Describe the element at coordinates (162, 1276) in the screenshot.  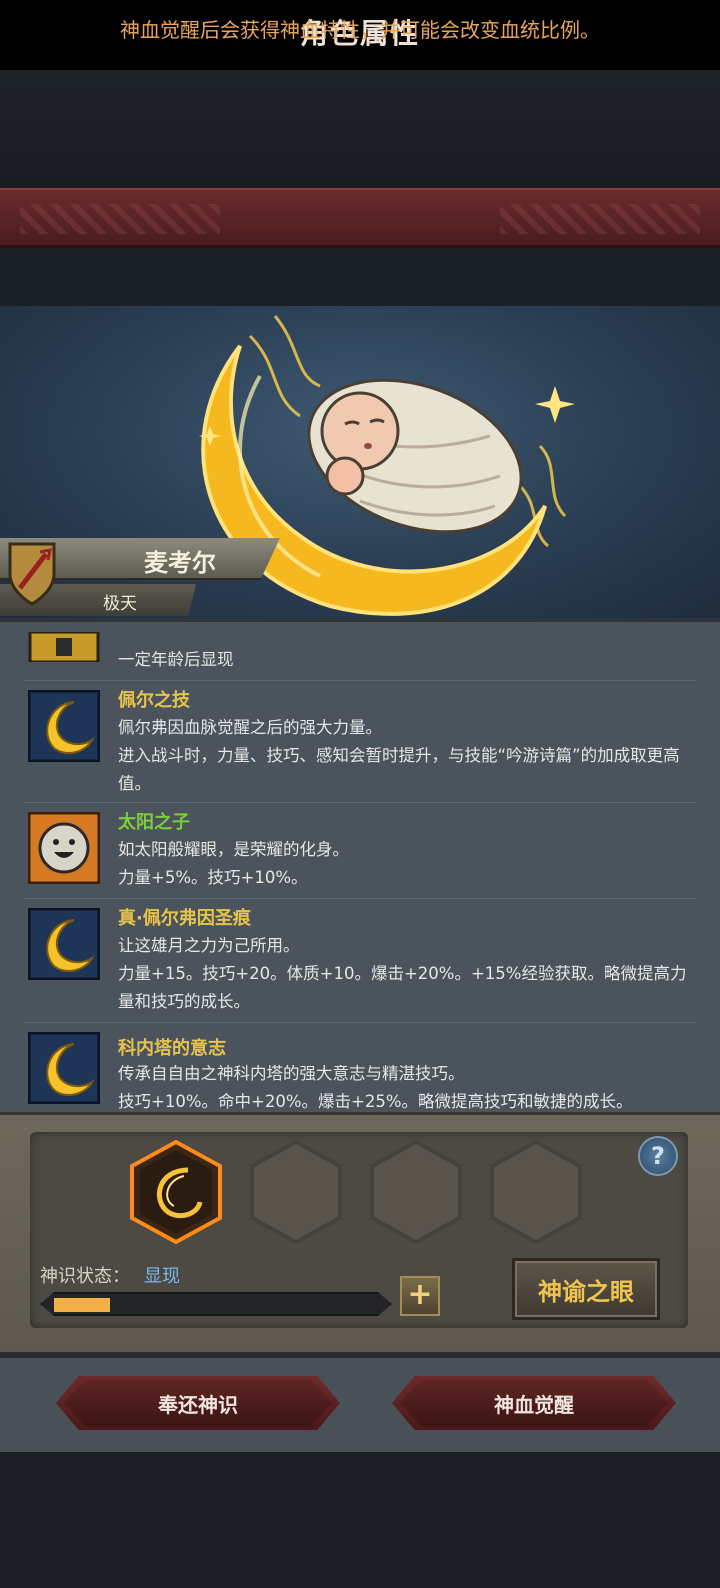
I see `status-value: 显现` at that location.